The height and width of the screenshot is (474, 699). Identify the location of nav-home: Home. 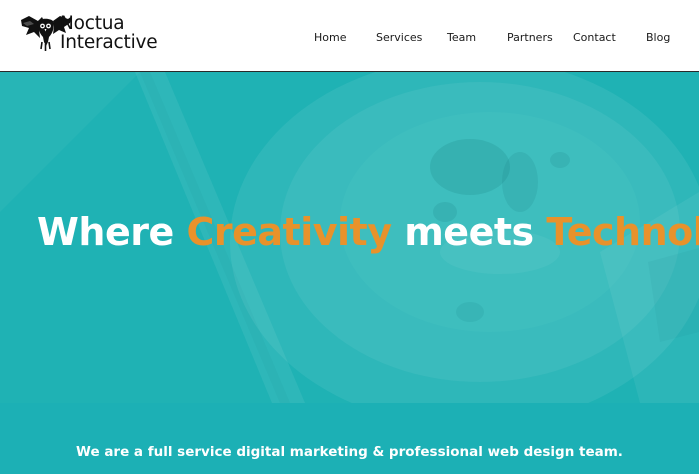
(330, 38).